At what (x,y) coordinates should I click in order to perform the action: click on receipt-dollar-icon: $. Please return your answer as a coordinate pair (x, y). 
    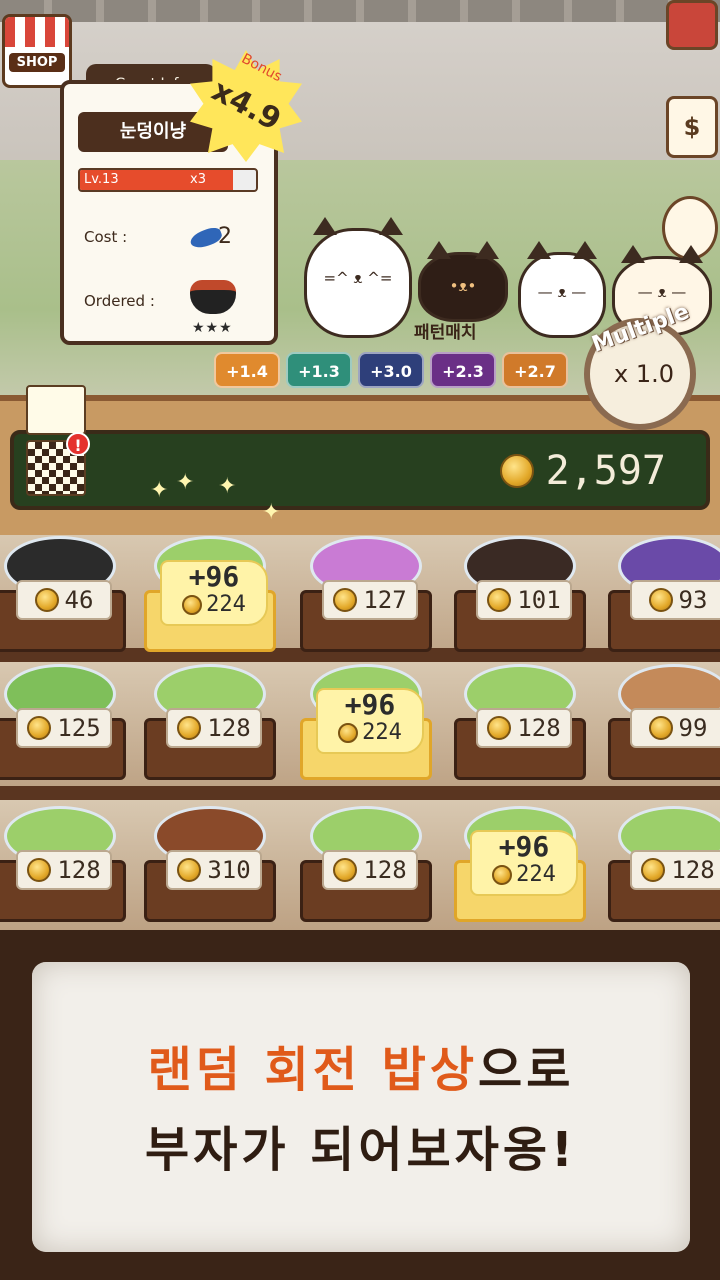
    Looking at the image, I should click on (692, 127).